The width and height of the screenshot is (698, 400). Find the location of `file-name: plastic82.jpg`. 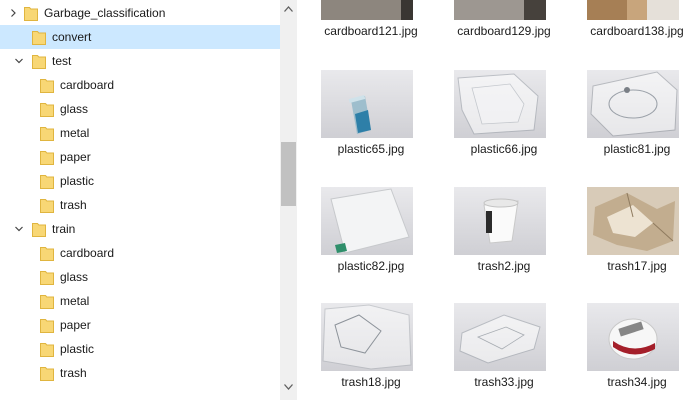

file-name: plastic82.jpg is located at coordinates (371, 266).